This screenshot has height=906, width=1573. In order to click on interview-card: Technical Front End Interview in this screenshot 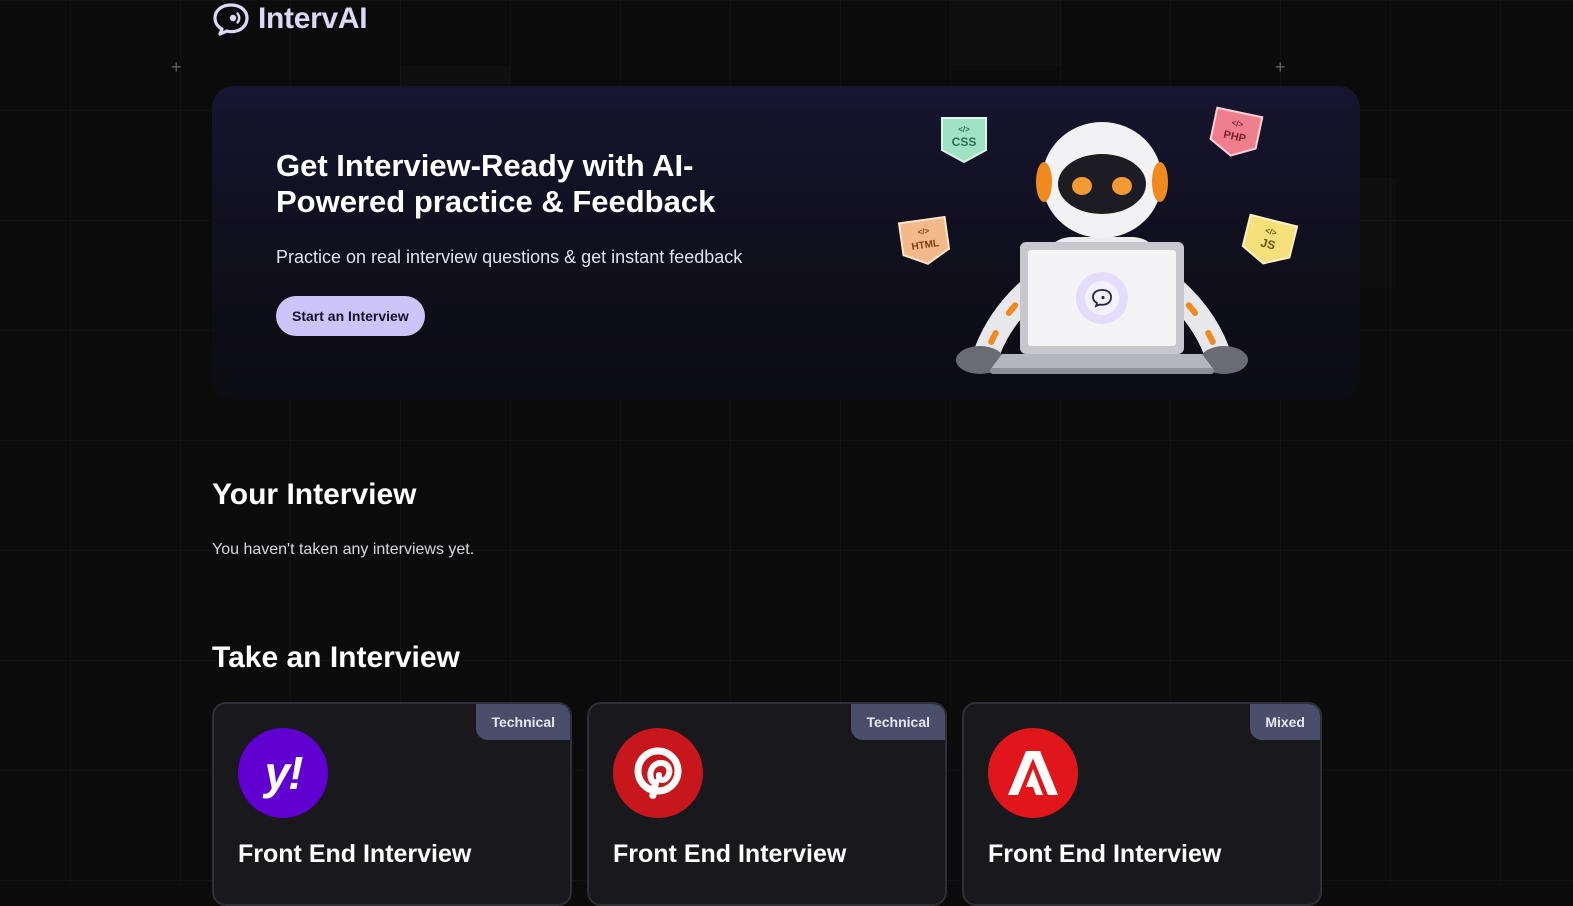, I will do `click(767, 804)`.